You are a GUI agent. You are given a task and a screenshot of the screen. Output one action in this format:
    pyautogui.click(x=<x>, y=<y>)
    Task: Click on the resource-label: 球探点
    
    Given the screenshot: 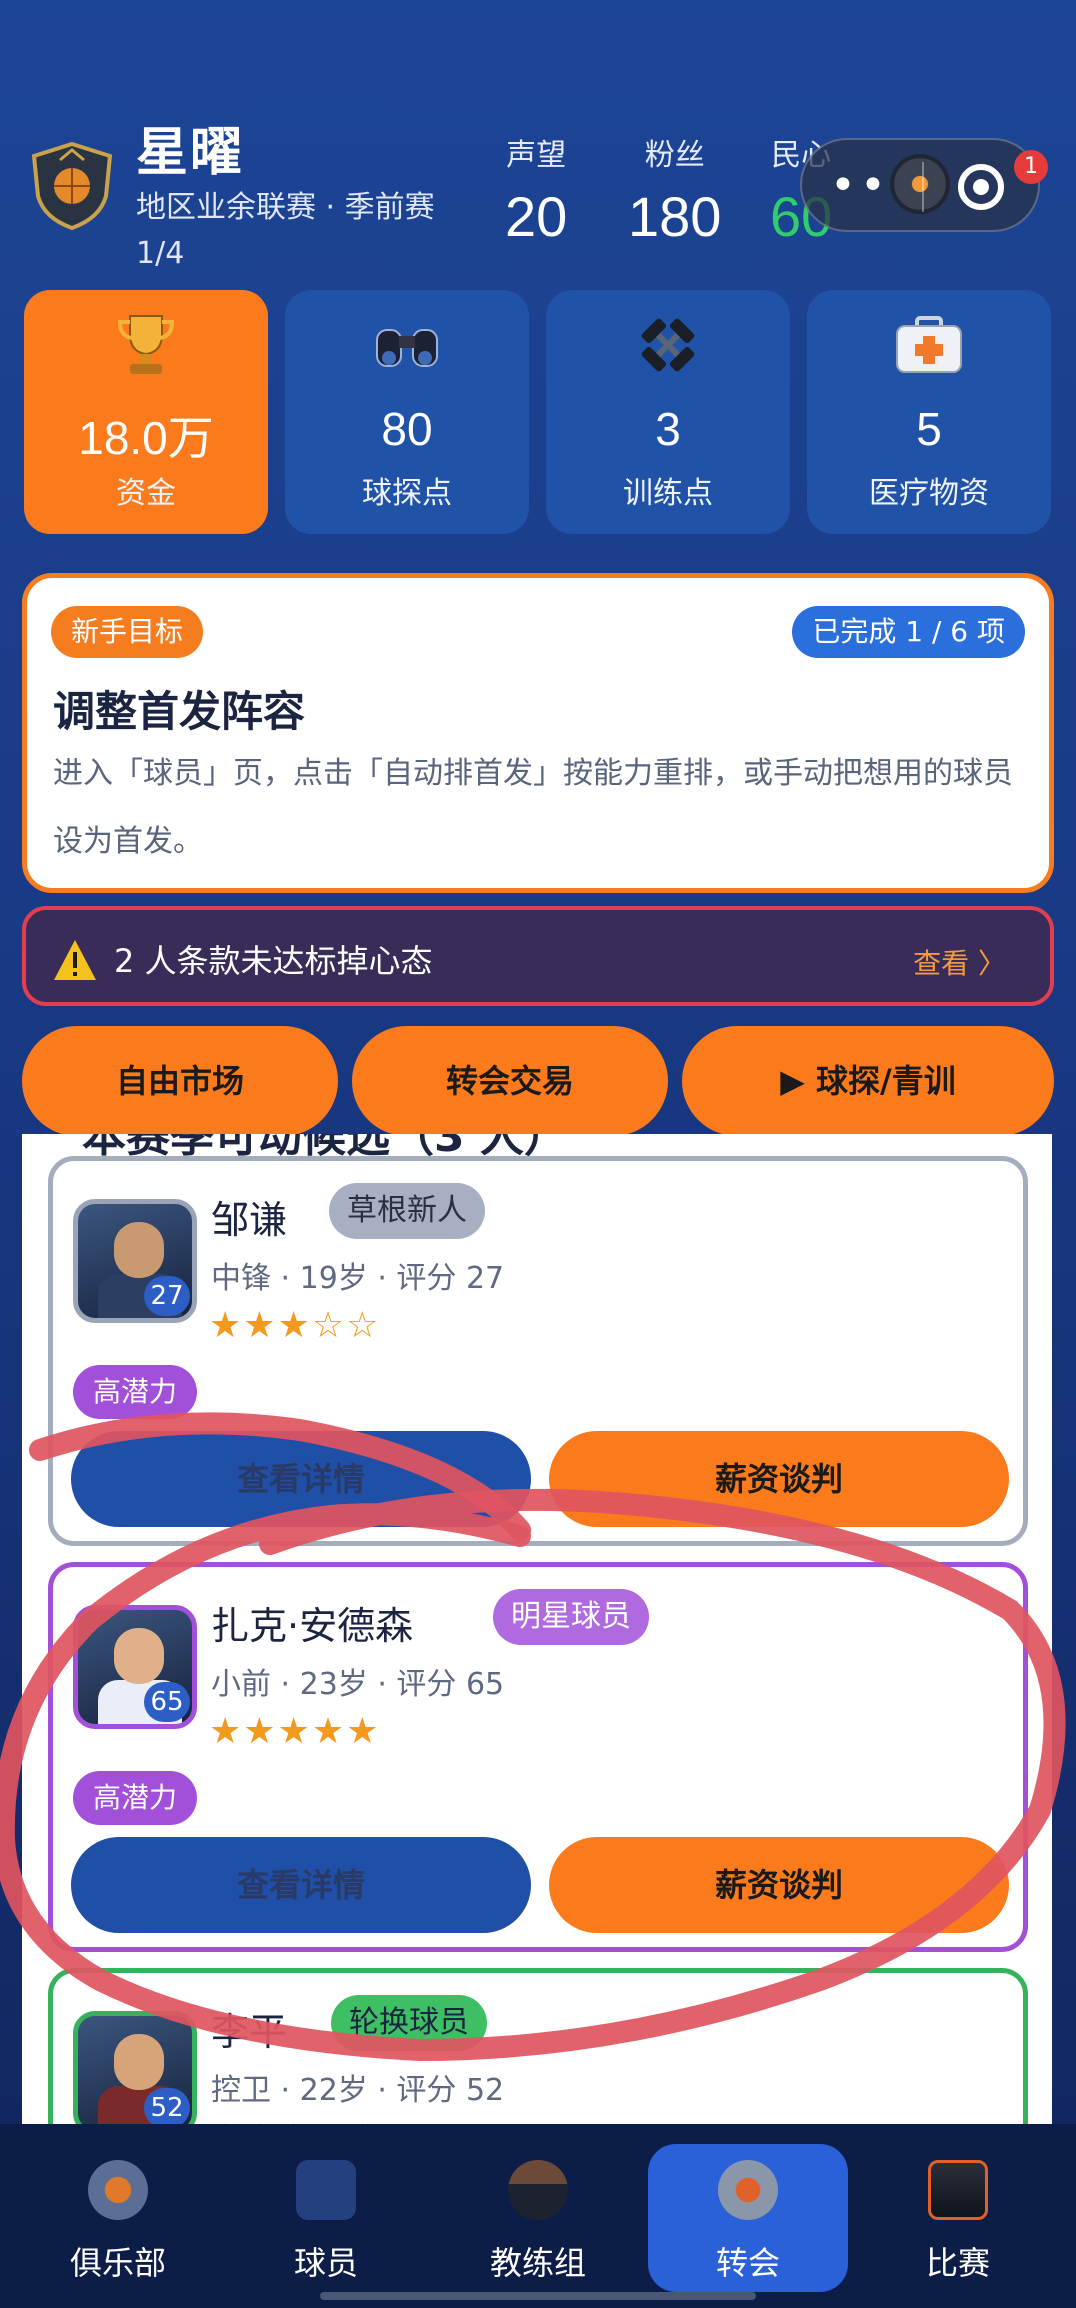 What is the action you would take?
    pyautogui.click(x=407, y=493)
    